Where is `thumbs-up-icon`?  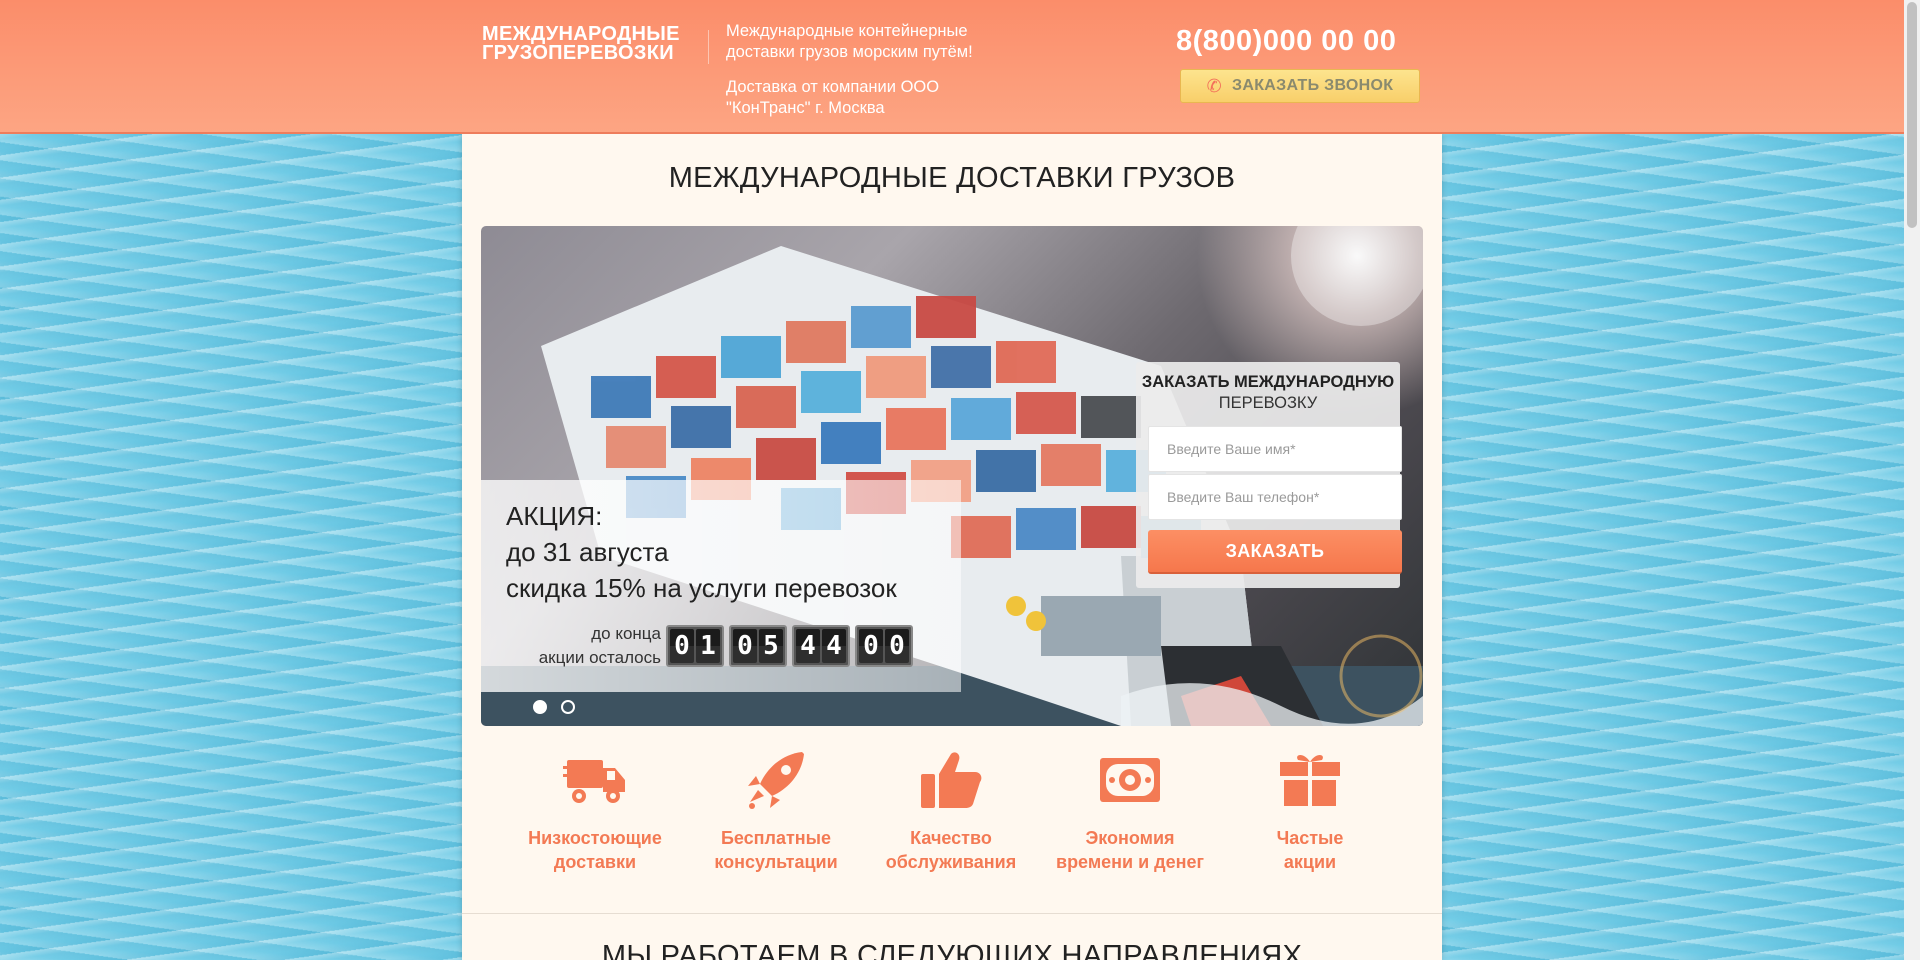
thumbs-up-icon is located at coordinates (951, 780).